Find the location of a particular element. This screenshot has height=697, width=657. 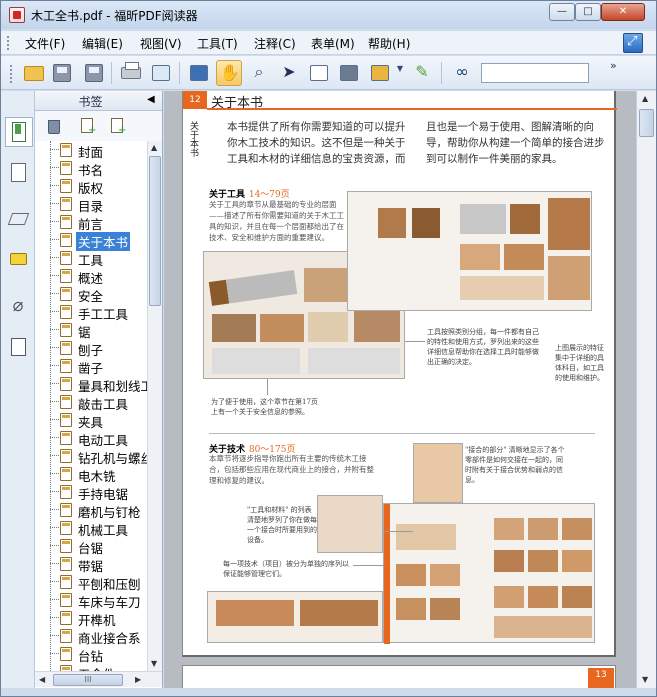

bookmark-hscroll-thumb: III is located at coordinates (88, 680).